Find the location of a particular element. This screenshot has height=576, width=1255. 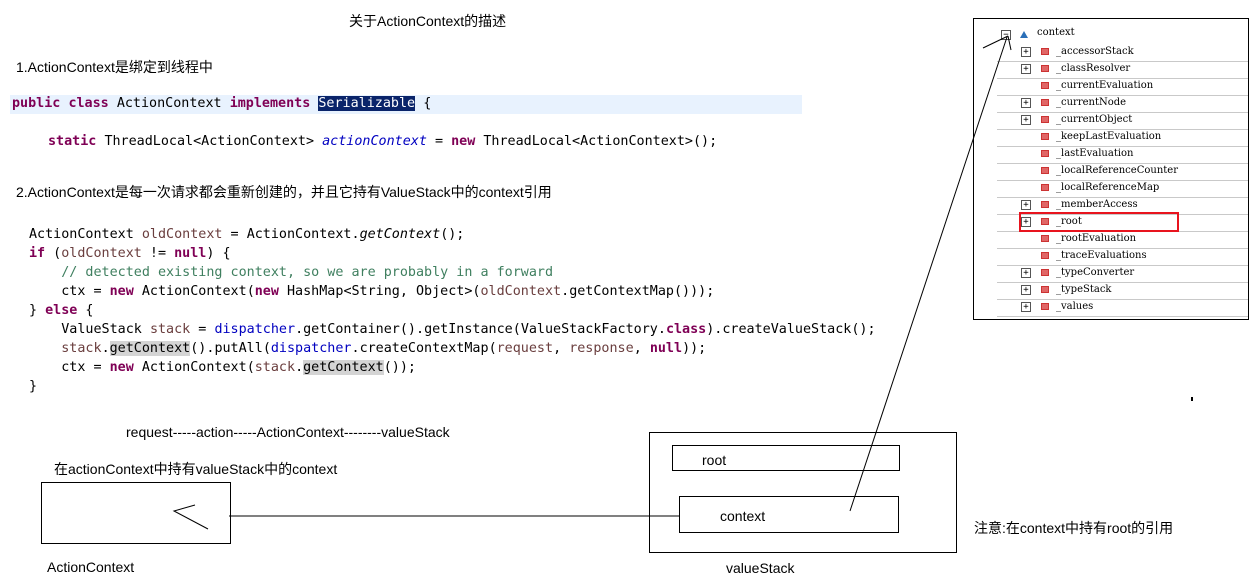

code-token: if is located at coordinates (37, 253).